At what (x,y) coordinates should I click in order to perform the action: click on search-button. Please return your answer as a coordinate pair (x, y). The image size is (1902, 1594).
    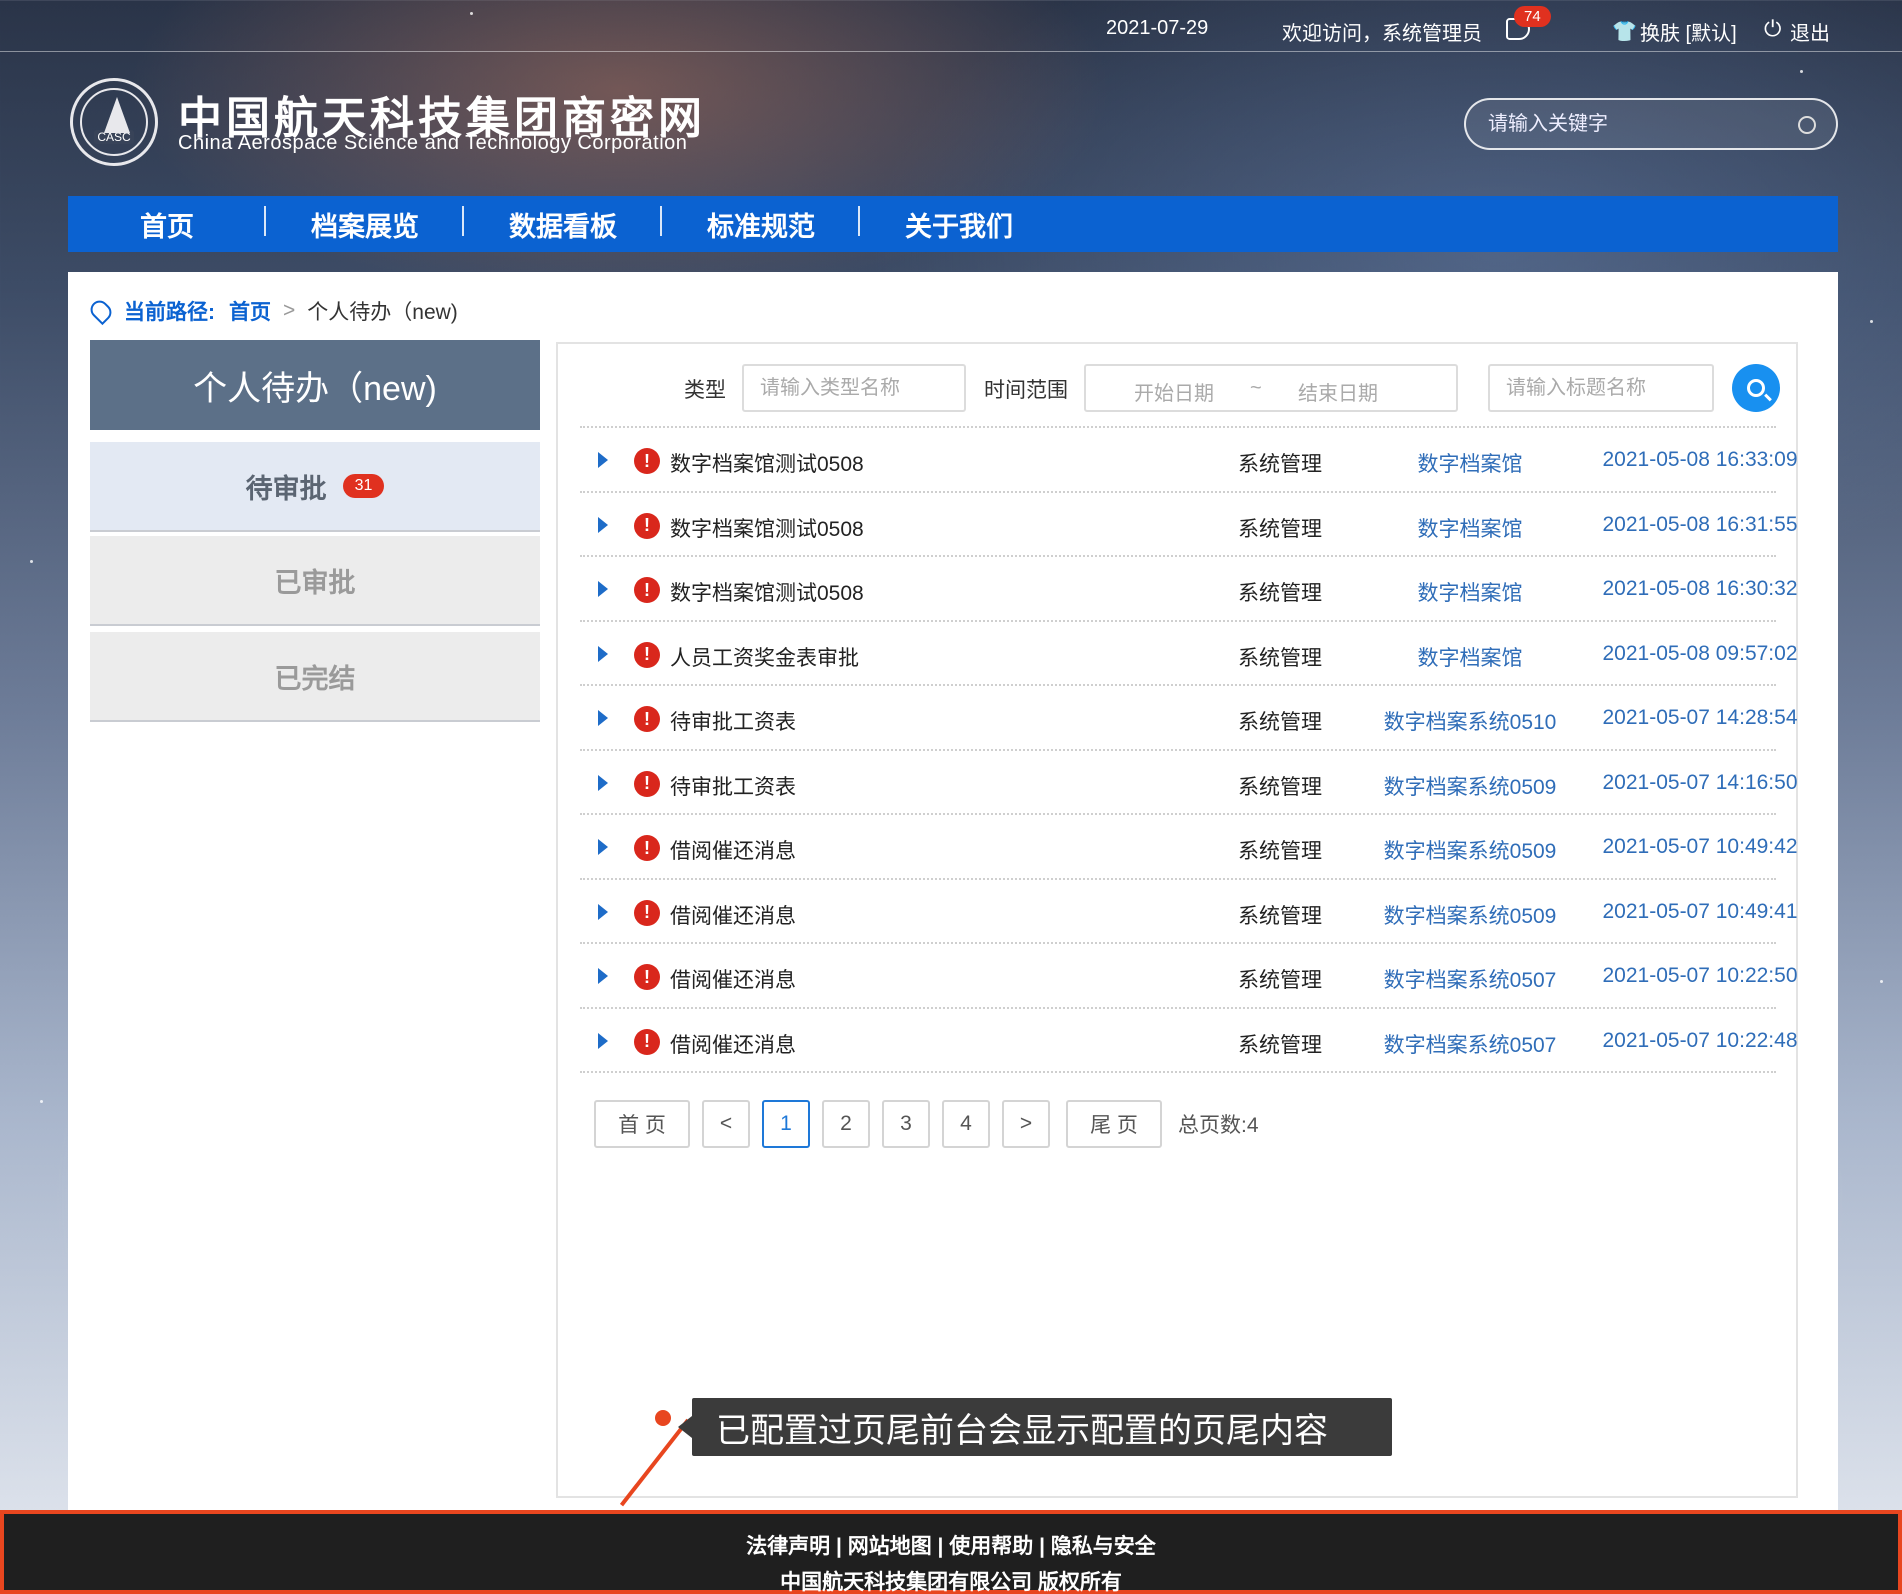
    Looking at the image, I should click on (1756, 388).